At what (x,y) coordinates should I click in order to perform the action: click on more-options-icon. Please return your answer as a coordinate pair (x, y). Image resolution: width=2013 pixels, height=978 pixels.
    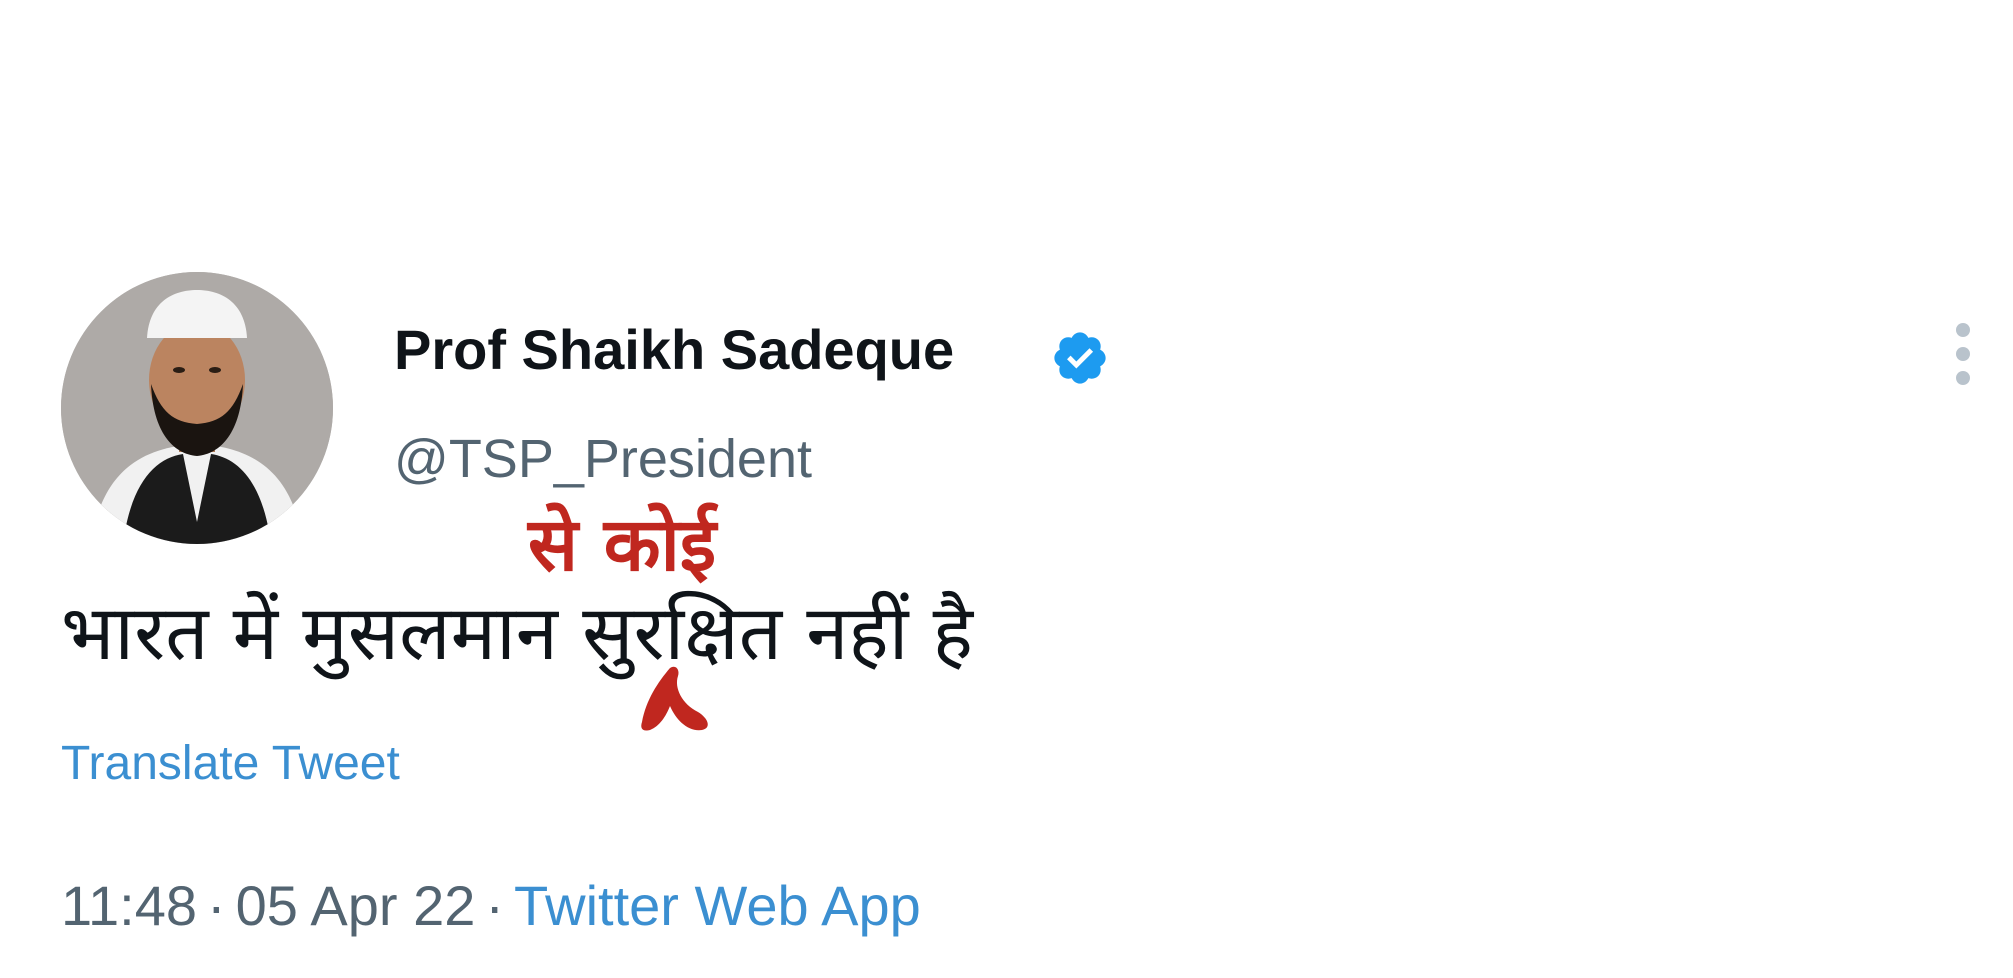
    Looking at the image, I should click on (1963, 354).